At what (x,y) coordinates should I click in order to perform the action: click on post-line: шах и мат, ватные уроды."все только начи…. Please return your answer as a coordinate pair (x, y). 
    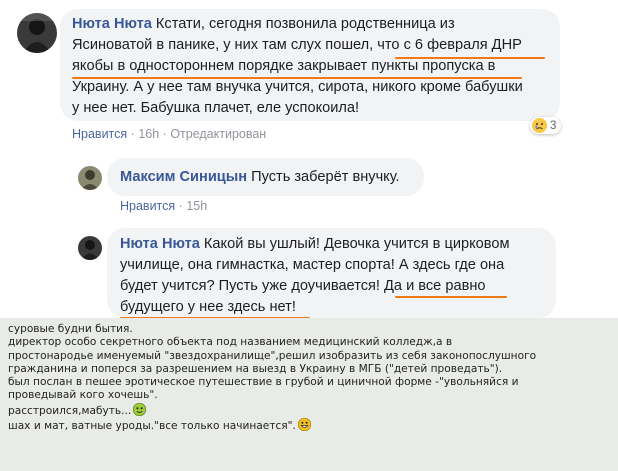
    Looking at the image, I should click on (152, 426).